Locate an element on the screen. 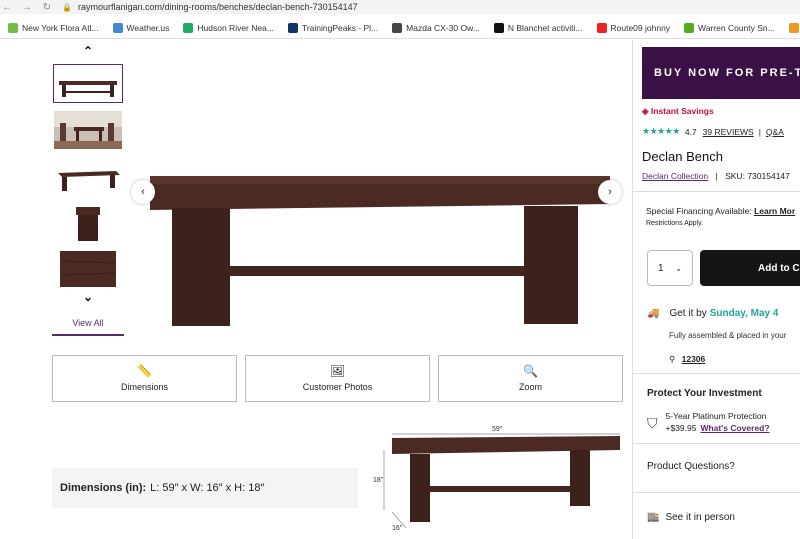 This screenshot has width=800, height=539. height-label: 18" is located at coordinates (378, 480).